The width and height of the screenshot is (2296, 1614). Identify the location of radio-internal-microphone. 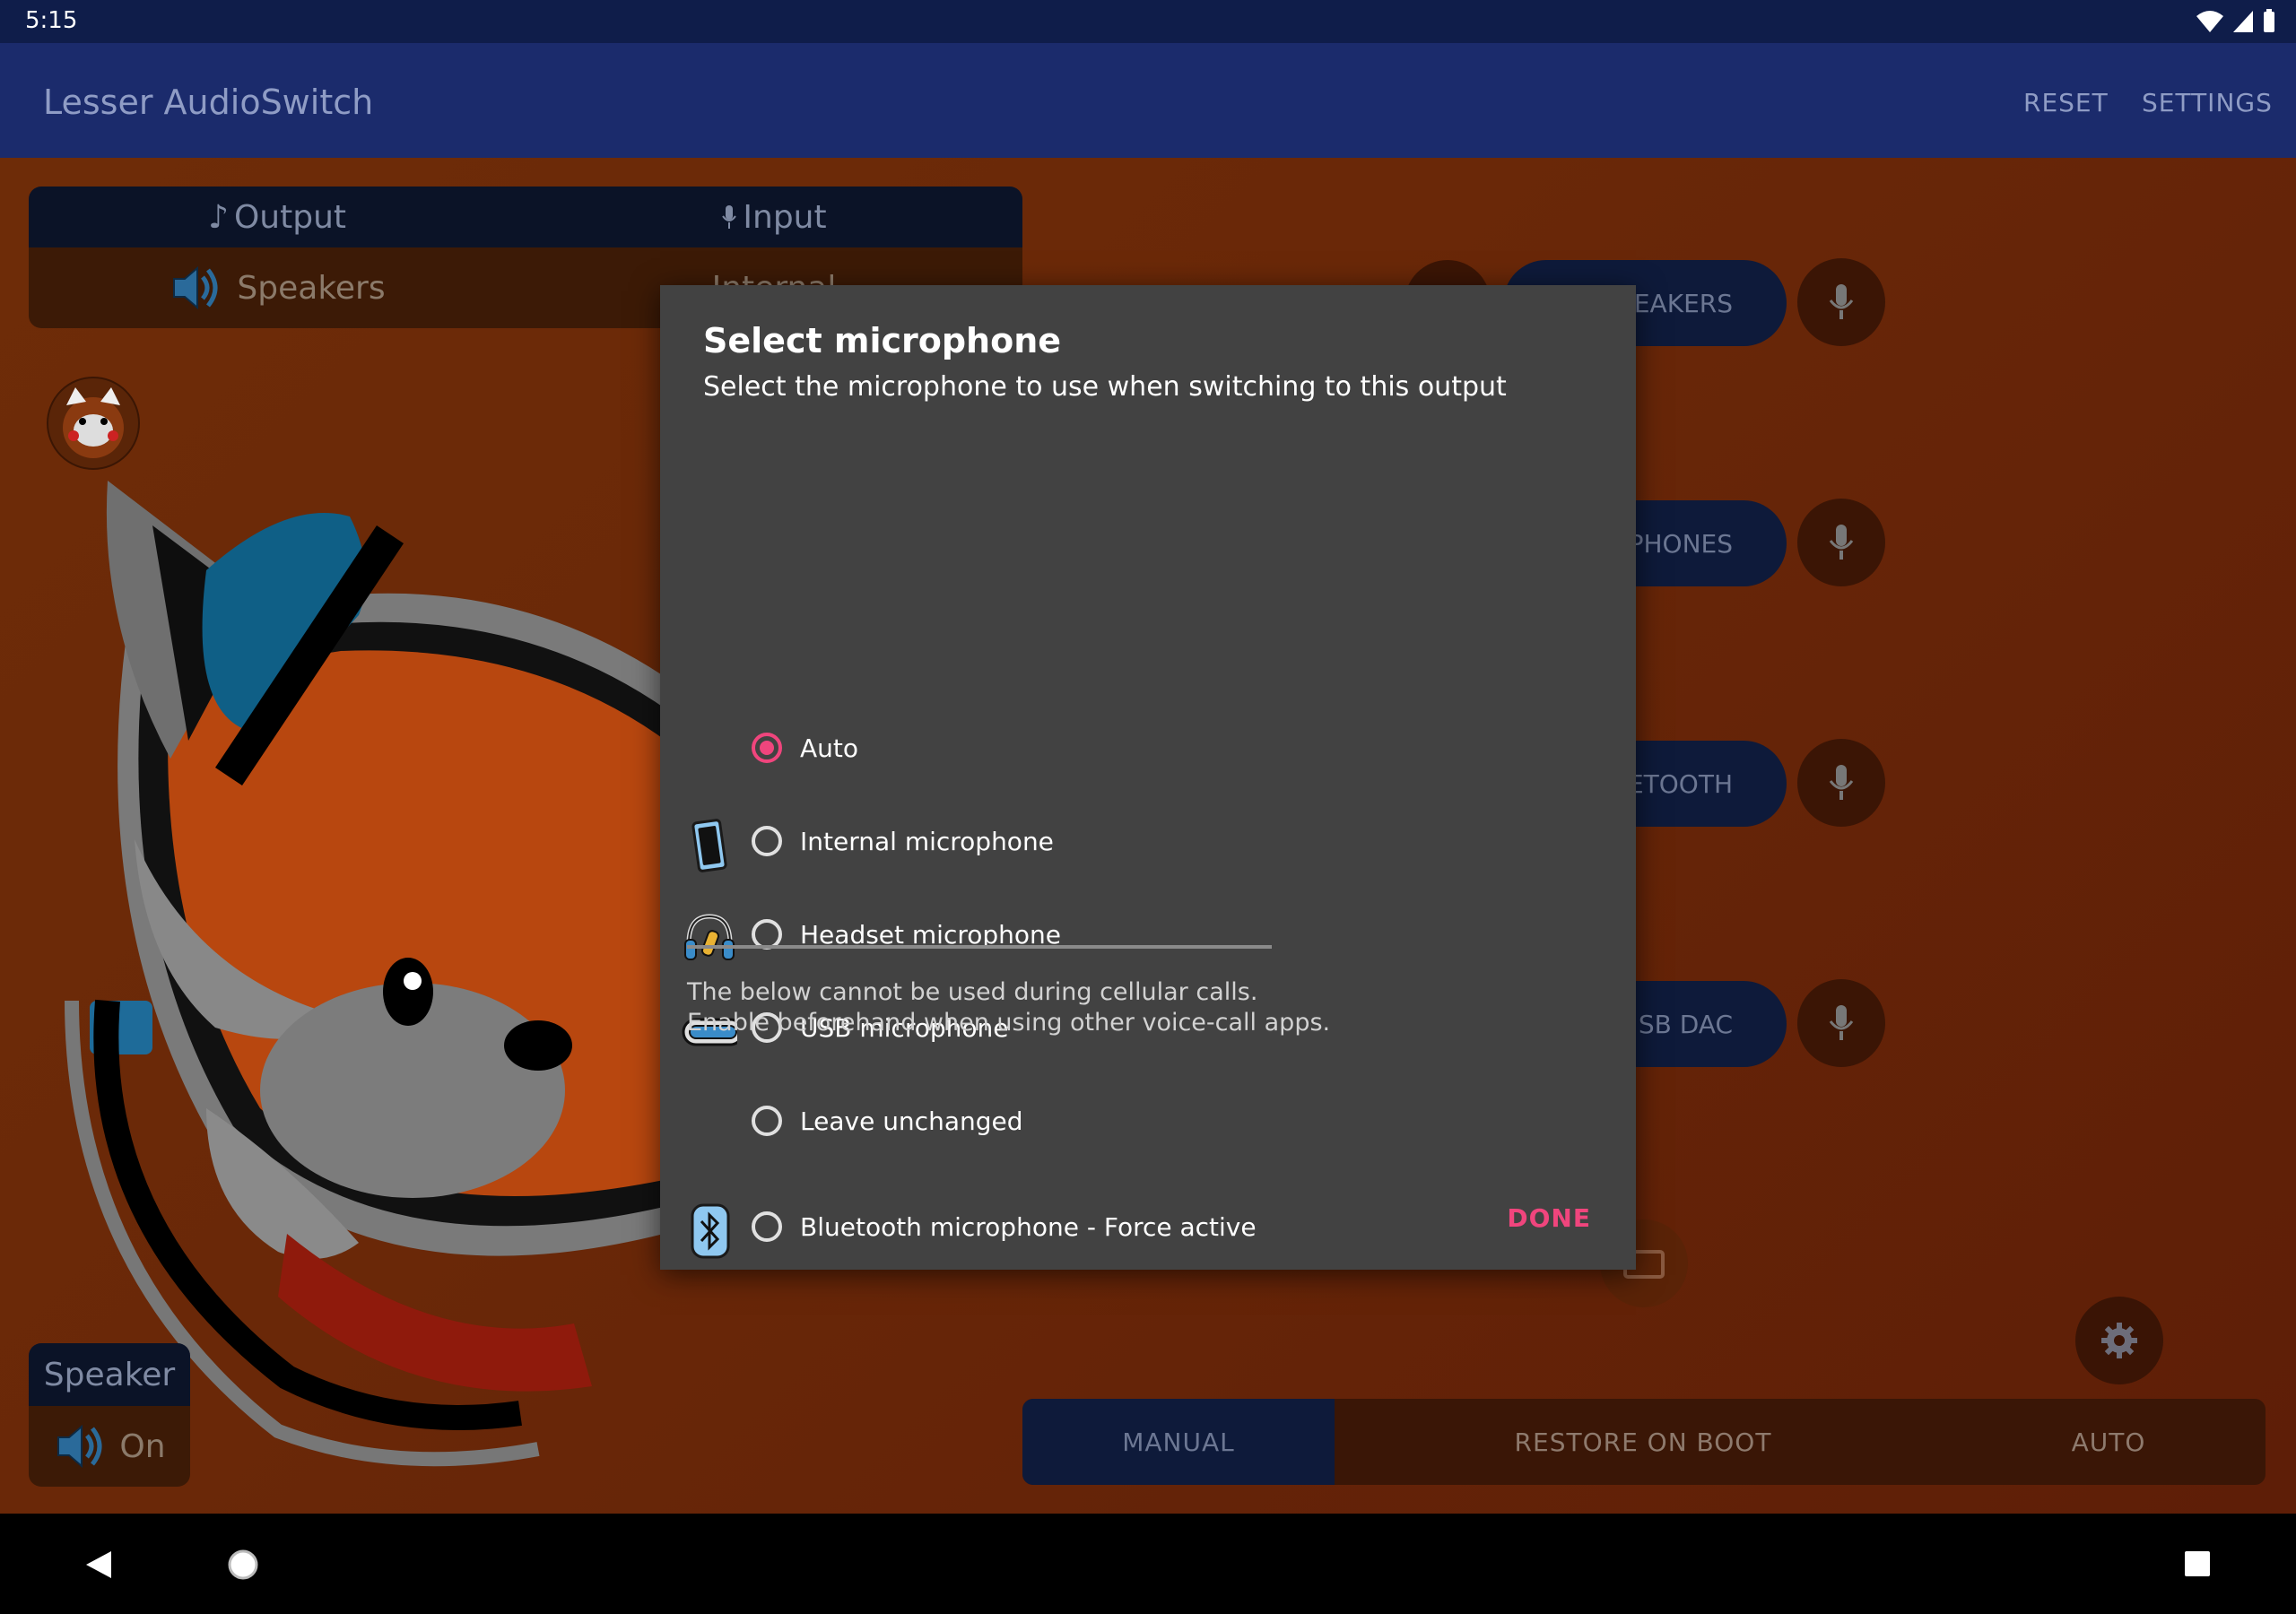
(767, 841).